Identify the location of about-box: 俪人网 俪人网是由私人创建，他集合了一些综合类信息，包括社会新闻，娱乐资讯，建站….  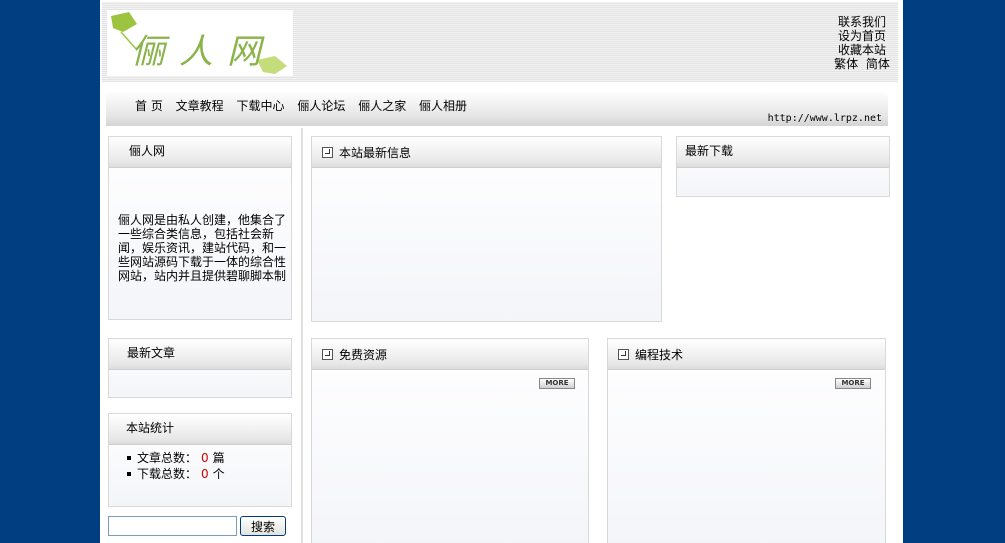
(200, 228).